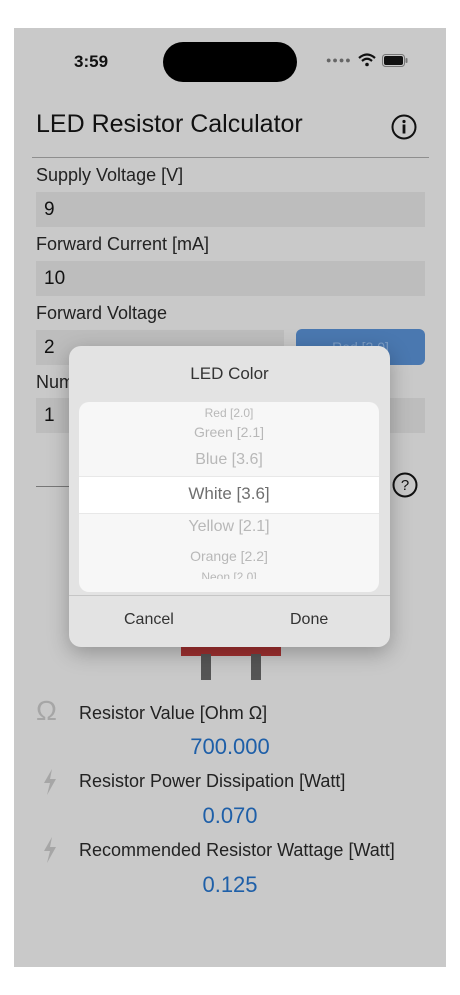 This screenshot has height=995, width=460. I want to click on wifi-icon, so click(367, 60).